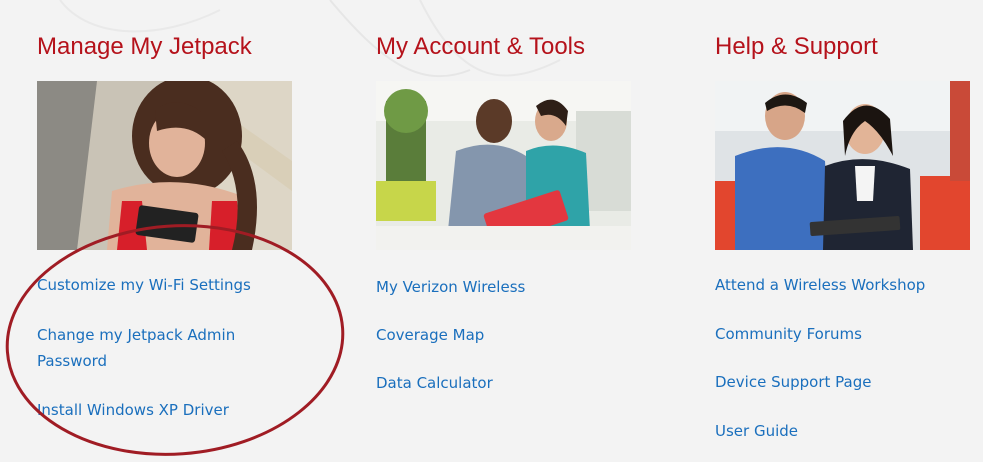 The width and height of the screenshot is (983, 462). What do you see at coordinates (820, 285) in the screenshot?
I see `attend-wireless-workshop-link: Attend a Wireless Workshop` at bounding box center [820, 285].